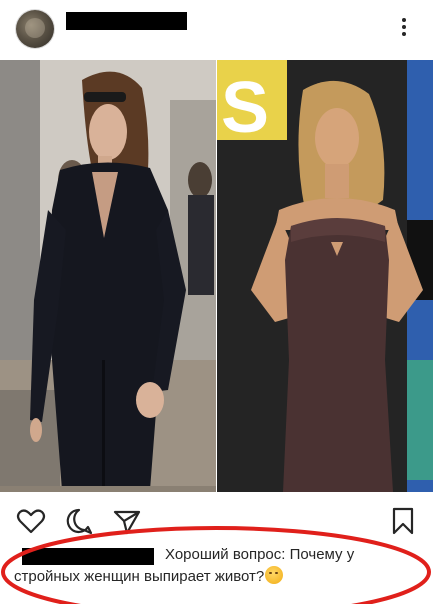  I want to click on bookmark-icon, so click(403, 521).